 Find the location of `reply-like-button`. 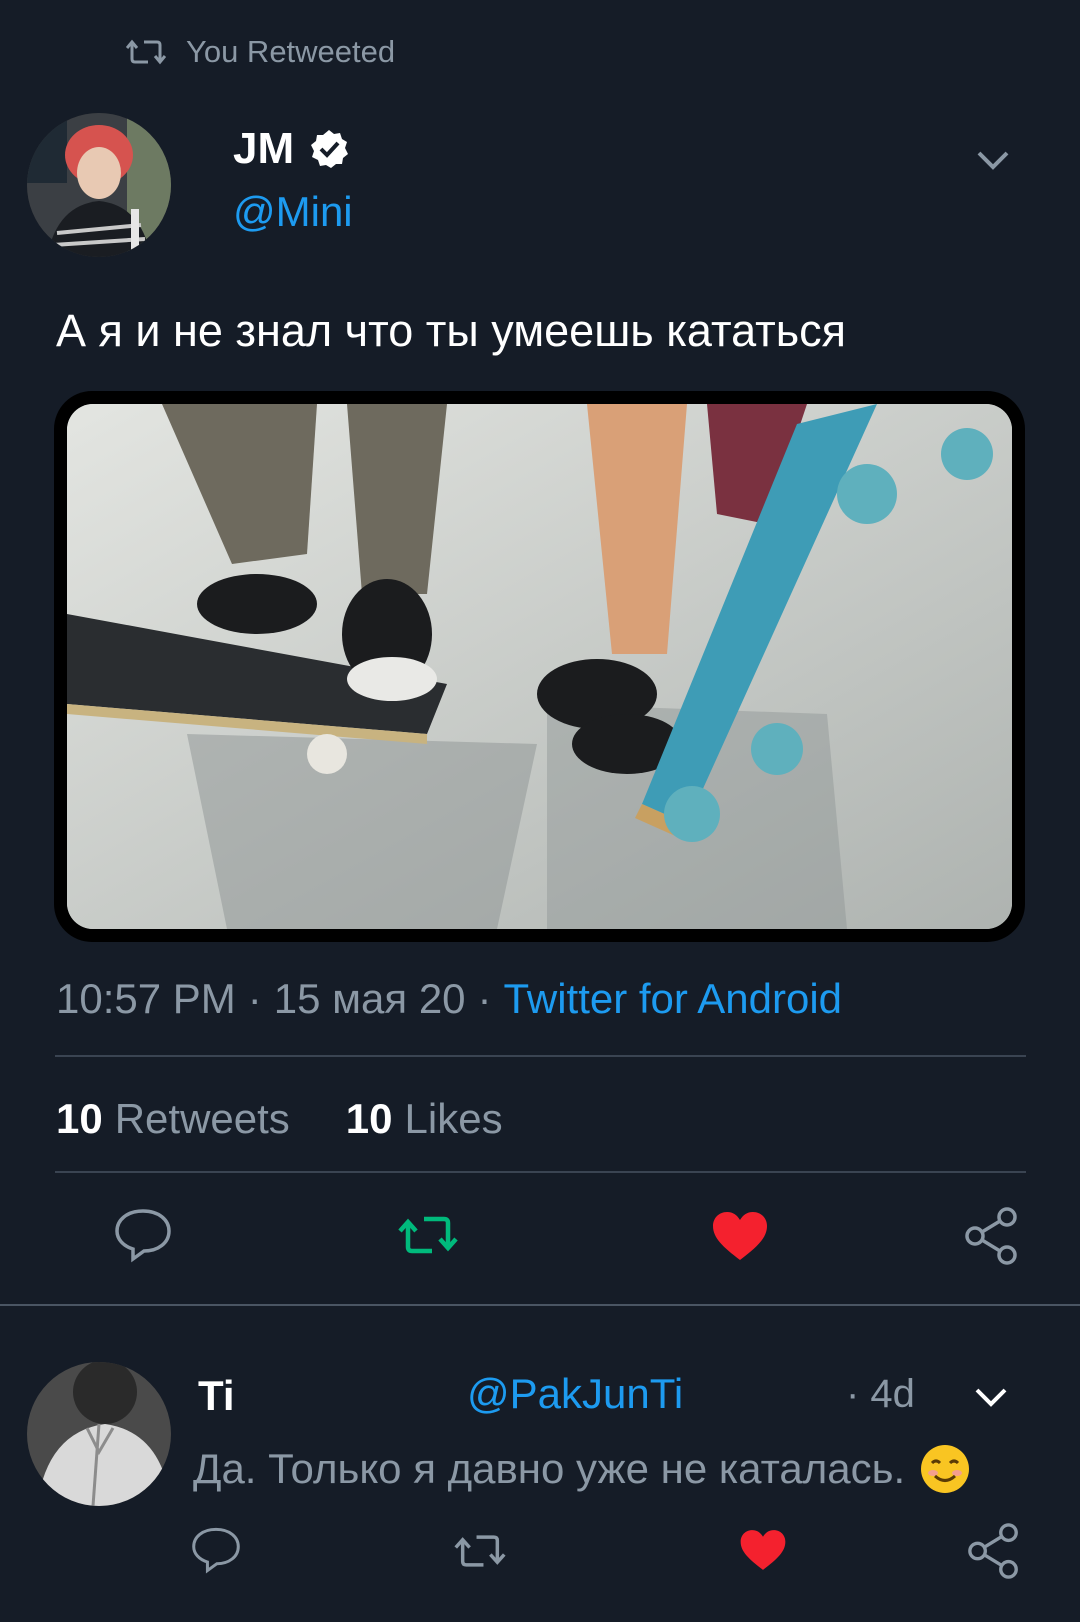

reply-like-button is located at coordinates (763, 1550).